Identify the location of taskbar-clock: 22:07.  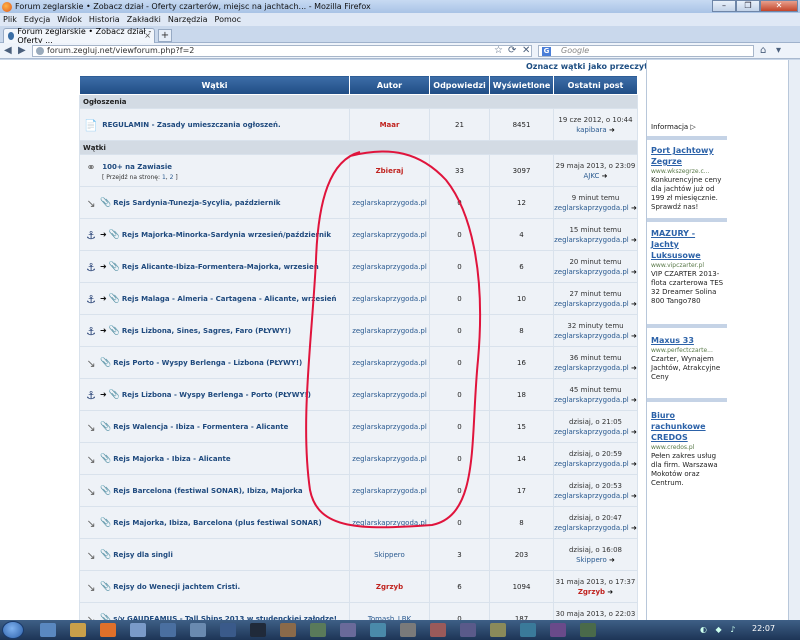
(763, 628).